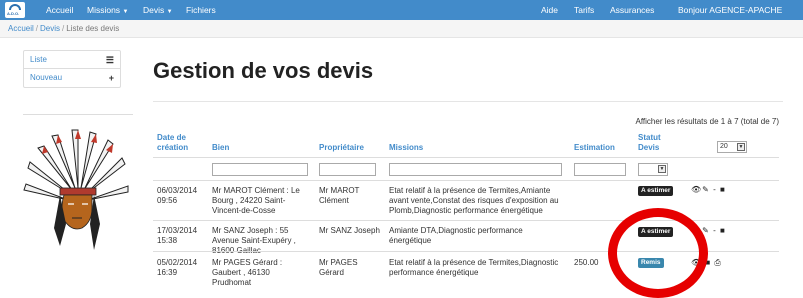 The image size is (803, 298). I want to click on col-header-estimation: Estimation, so click(594, 148).